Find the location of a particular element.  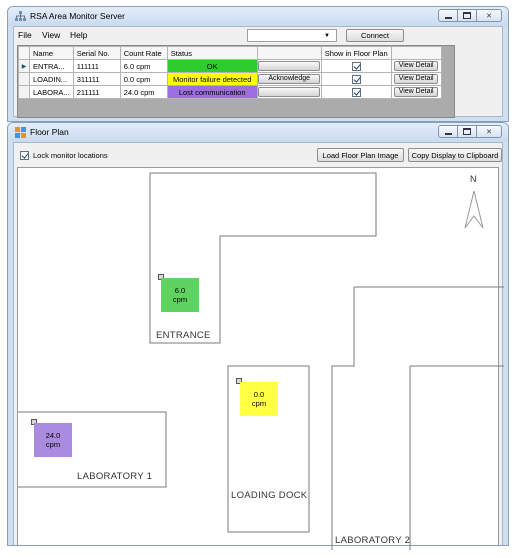

lock-locations-option: Lock monitor locations is located at coordinates (64, 155).